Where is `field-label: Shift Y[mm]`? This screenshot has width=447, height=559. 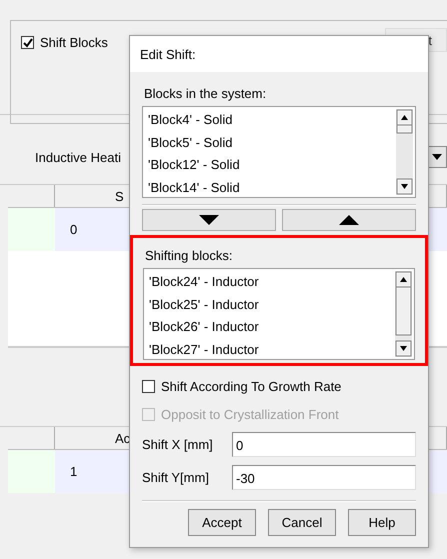
field-label: Shift Y[mm] is located at coordinates (176, 477).